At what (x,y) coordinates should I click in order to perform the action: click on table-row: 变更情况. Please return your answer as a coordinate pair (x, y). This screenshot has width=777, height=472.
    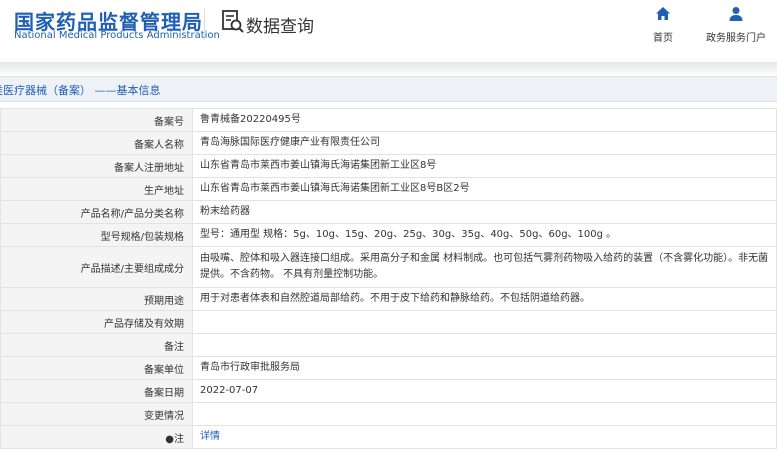
    Looking at the image, I should click on (388, 414).